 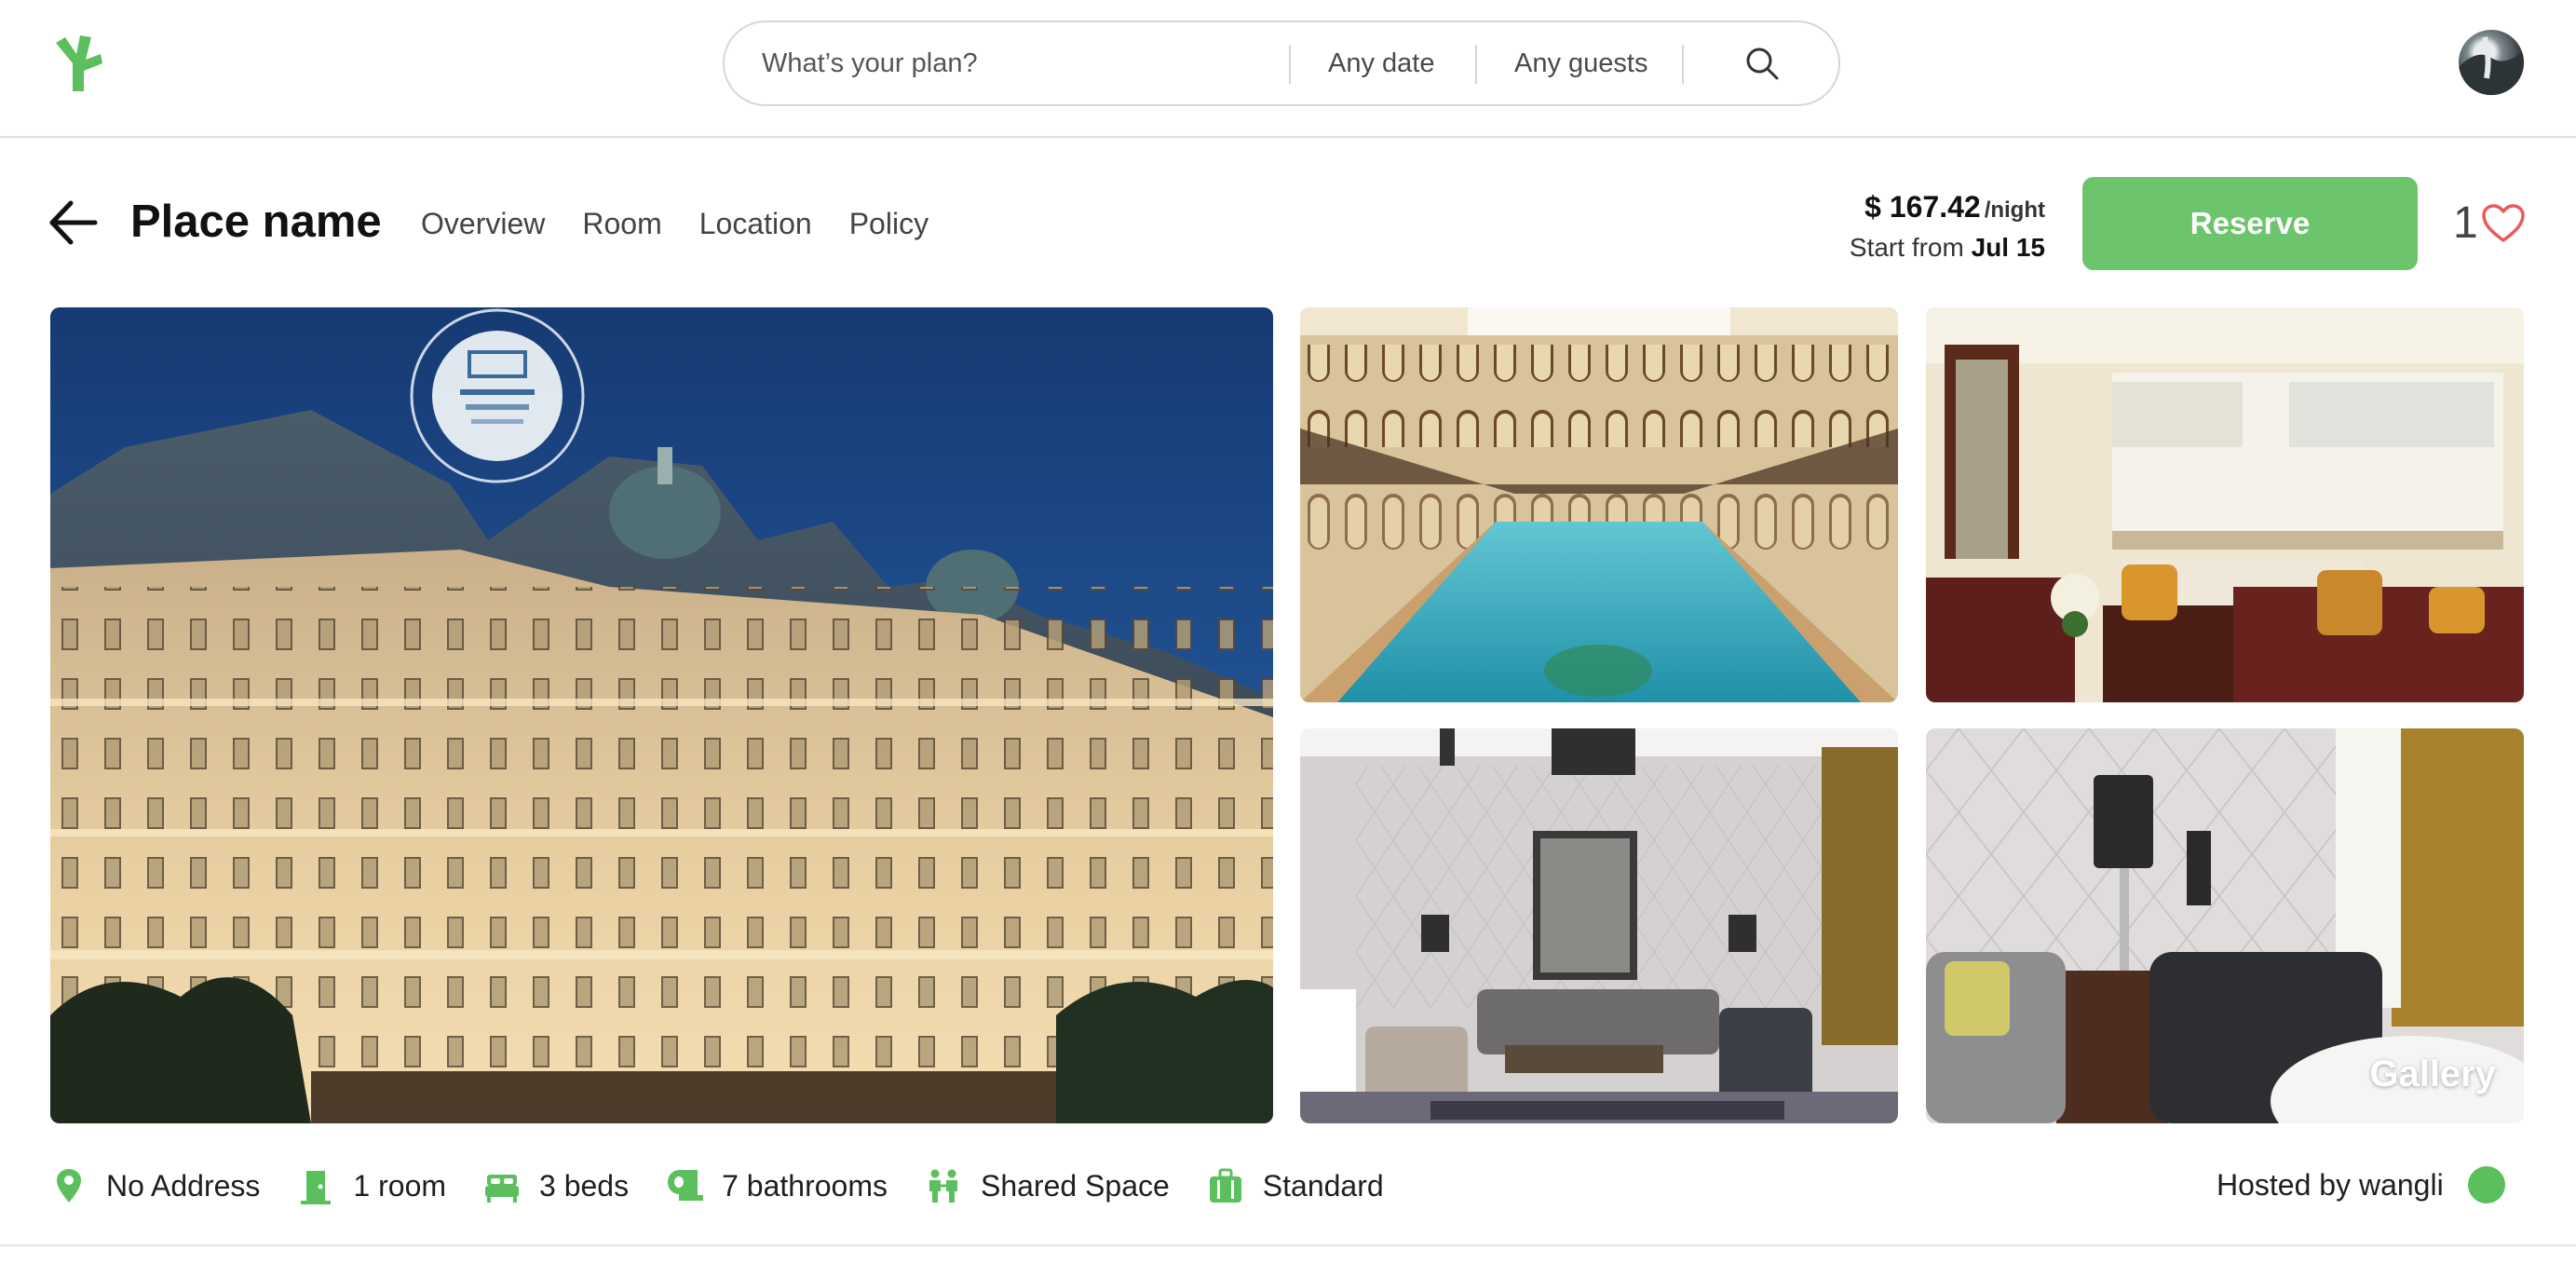 I want to click on tab-policy: Policy, so click(x=889, y=223).